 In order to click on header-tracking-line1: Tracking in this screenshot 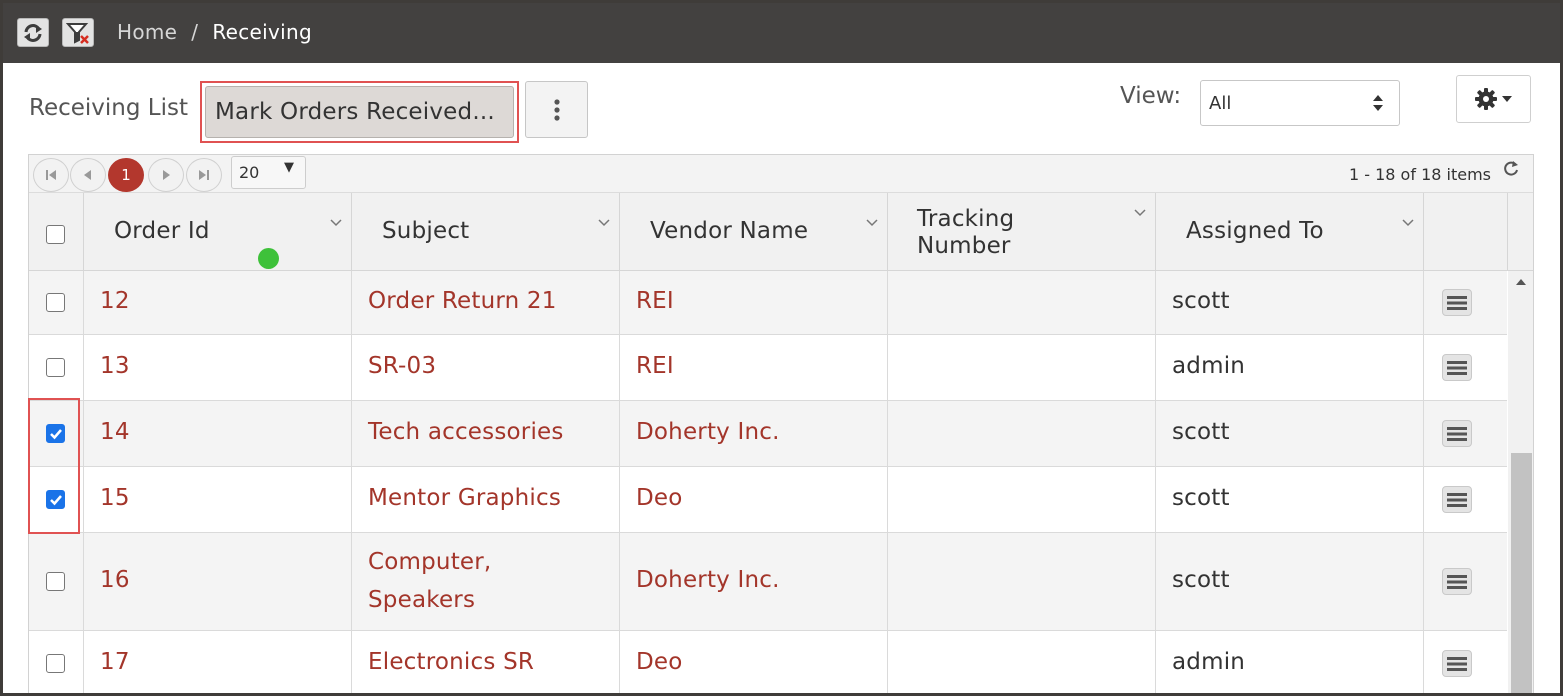, I will do `click(966, 219)`.